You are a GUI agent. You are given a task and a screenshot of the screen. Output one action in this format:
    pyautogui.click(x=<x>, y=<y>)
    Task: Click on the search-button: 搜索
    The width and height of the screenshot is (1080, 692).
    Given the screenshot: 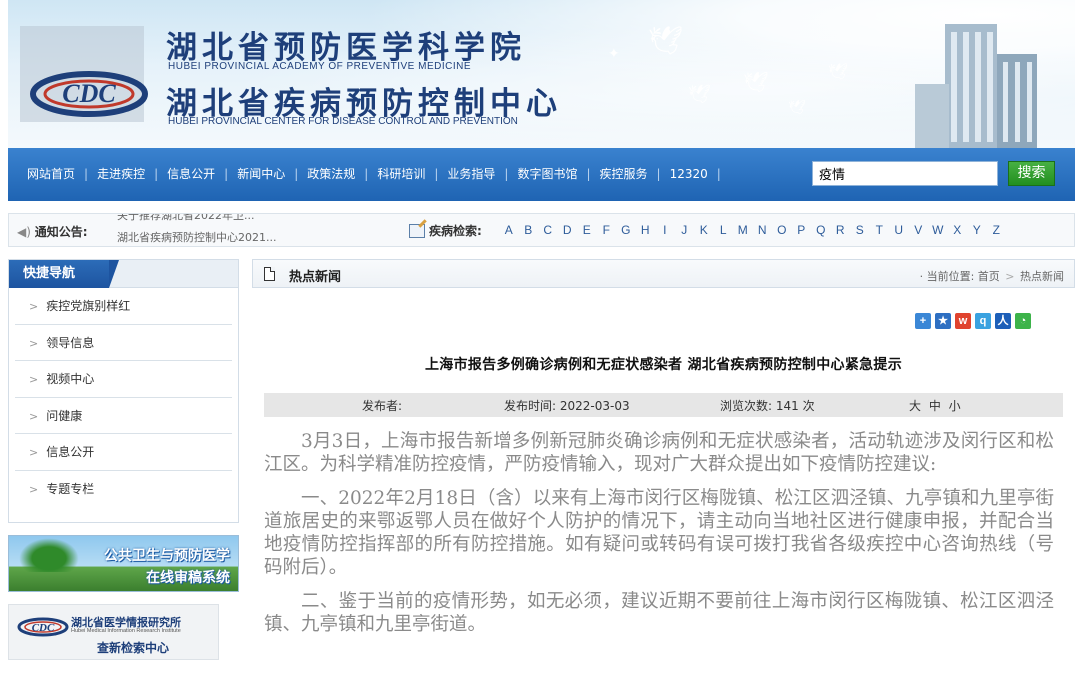 What is the action you would take?
    pyautogui.click(x=1031, y=173)
    